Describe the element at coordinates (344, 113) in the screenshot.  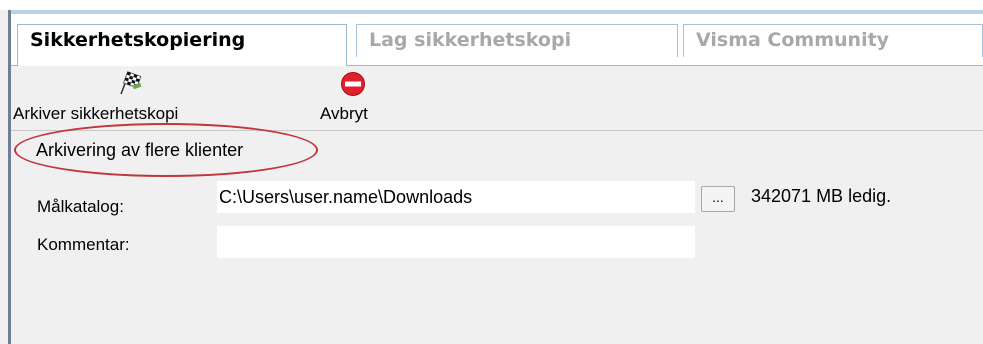
I see `cancel-label: Avbryt` at that location.